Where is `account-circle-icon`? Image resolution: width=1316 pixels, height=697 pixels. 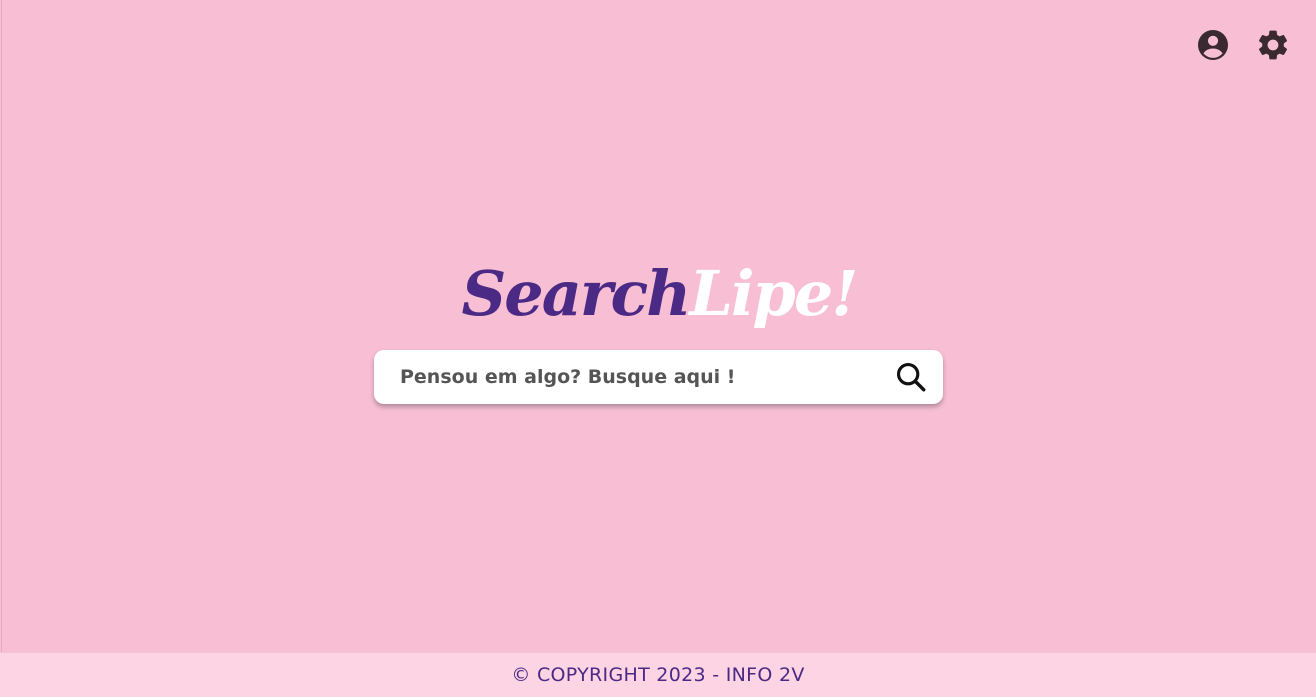
account-circle-icon is located at coordinates (1213, 45).